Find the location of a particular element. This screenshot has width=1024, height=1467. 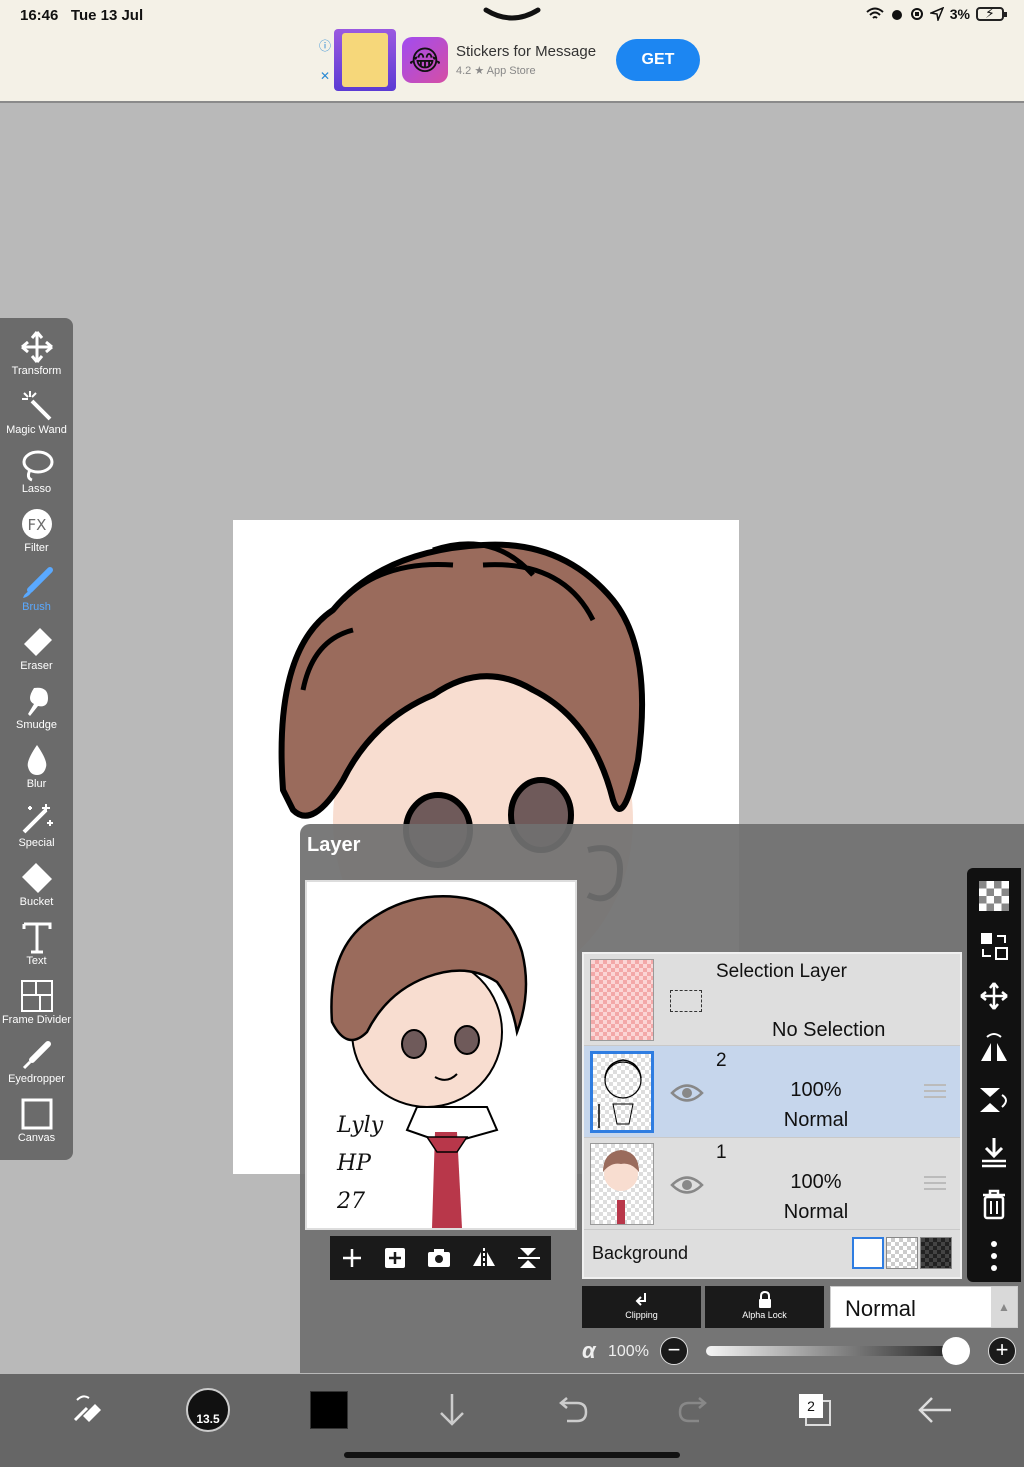

clipping-icon is located at coordinates (640, 1299).